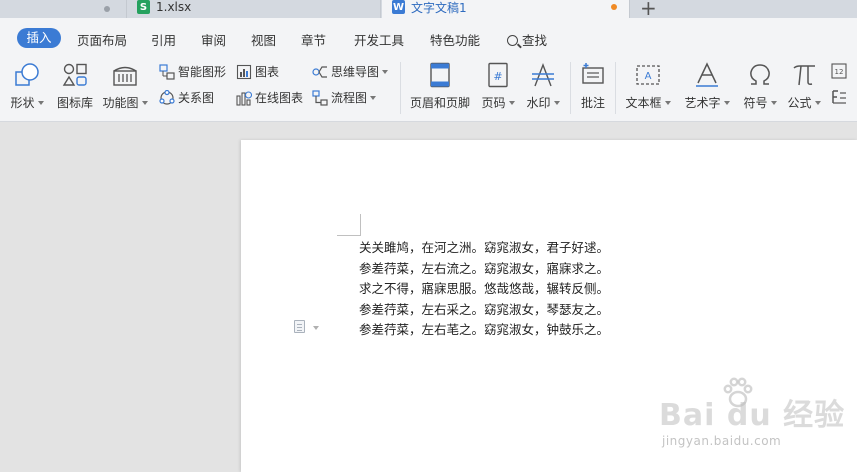 This screenshot has height=472, width=857. What do you see at coordinates (804, 75) in the screenshot?
I see `pi-icon` at bounding box center [804, 75].